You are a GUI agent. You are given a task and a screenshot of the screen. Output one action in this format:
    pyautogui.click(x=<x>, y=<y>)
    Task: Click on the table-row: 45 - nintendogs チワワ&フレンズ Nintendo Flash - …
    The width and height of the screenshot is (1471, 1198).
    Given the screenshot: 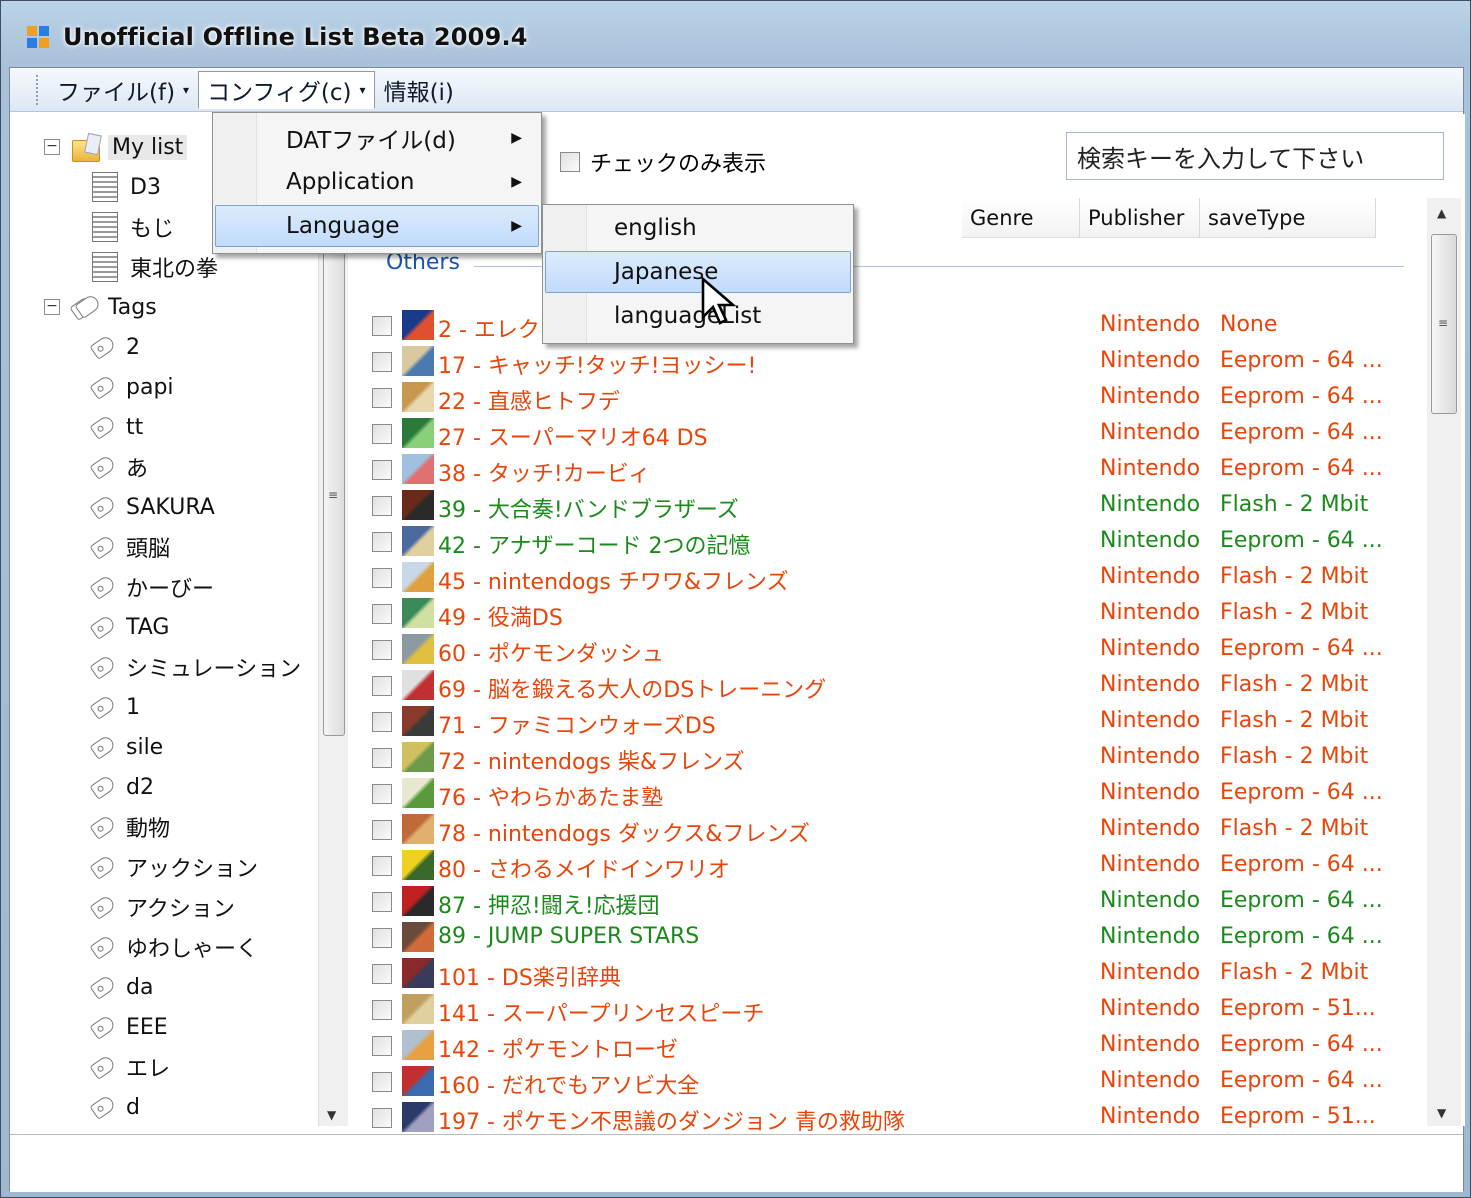 What is the action you would take?
    pyautogui.click(x=887, y=578)
    